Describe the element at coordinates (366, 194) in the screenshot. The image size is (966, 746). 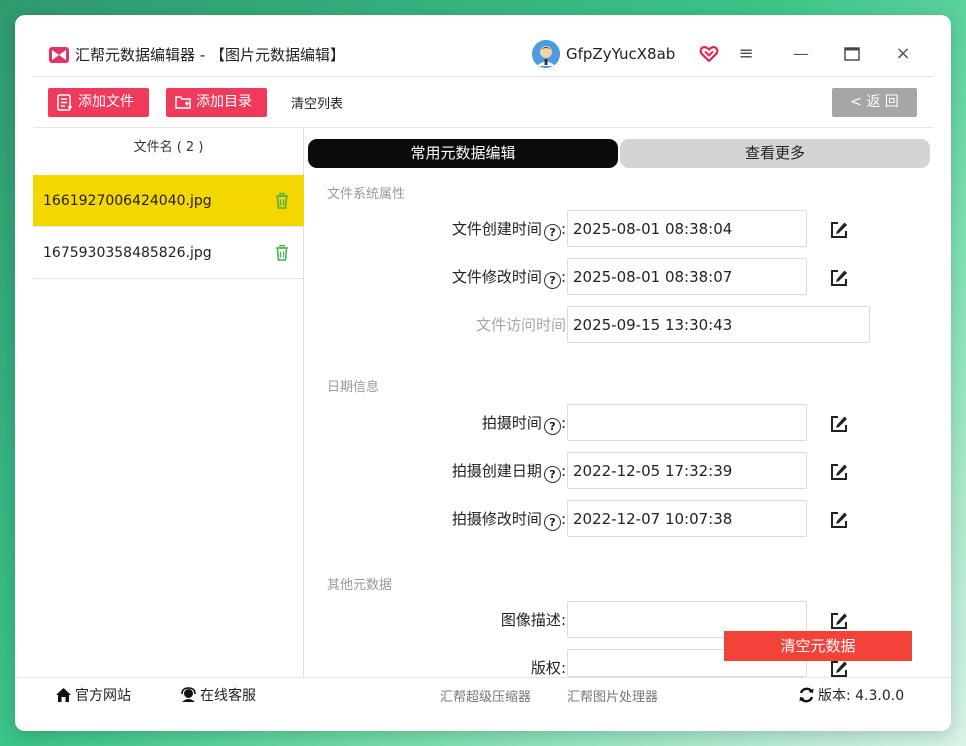
I see `section-filesystem: 文件系统属性` at that location.